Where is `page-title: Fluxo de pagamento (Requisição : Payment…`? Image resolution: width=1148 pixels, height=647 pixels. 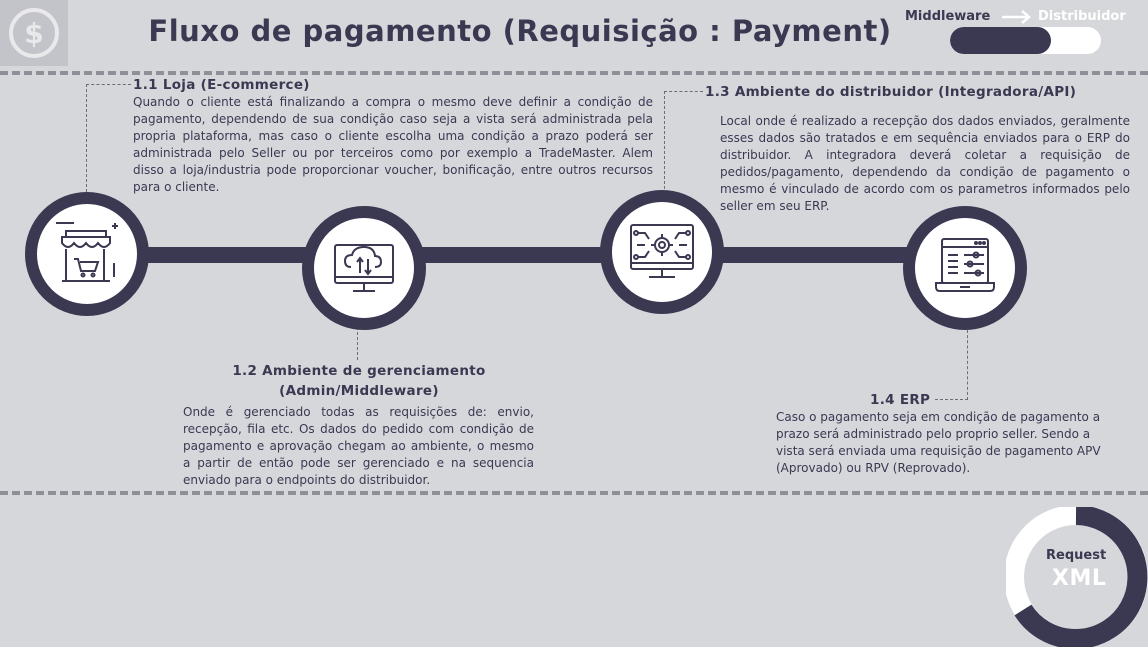
page-title: Fluxo de pagamento (Requisição : Payment… is located at coordinates (520, 31).